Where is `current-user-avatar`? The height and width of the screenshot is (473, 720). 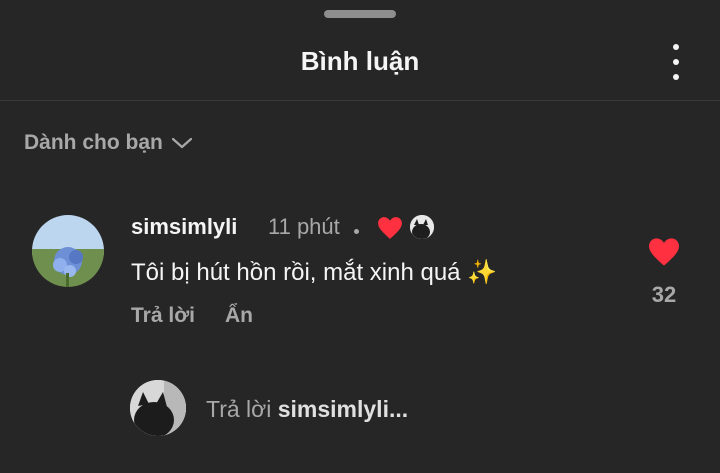 current-user-avatar is located at coordinates (158, 408).